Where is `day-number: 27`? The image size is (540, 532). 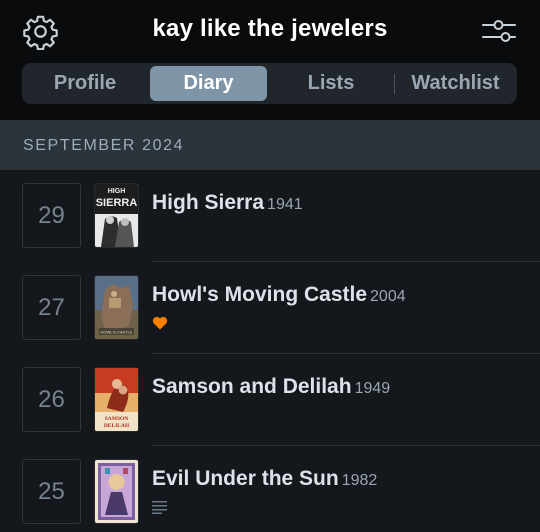
day-number: 27 is located at coordinates (51, 307).